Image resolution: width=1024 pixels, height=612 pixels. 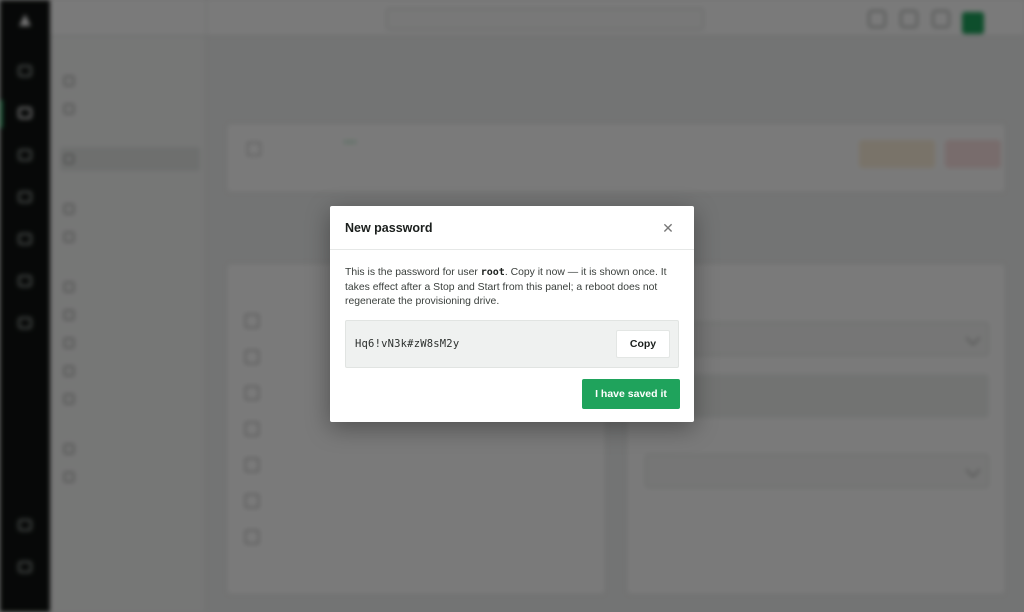 What do you see at coordinates (413, 272) in the screenshot?
I see `dialog-message-text: This is the password for user` at bounding box center [413, 272].